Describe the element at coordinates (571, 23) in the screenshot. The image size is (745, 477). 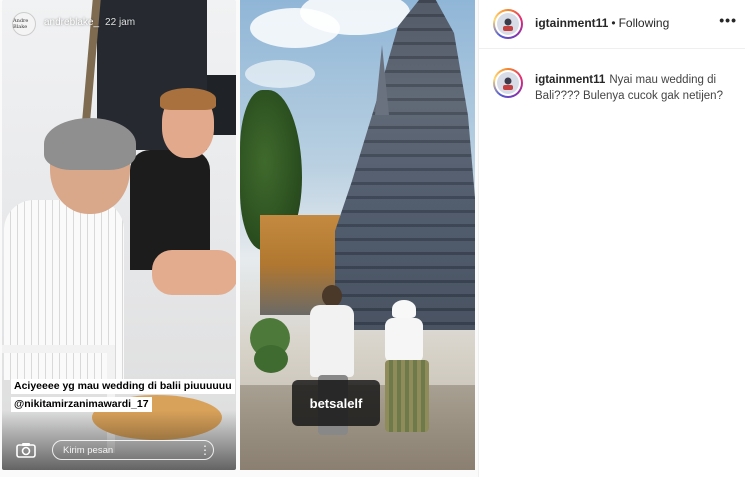
I see `header-username: igtainment11` at that location.